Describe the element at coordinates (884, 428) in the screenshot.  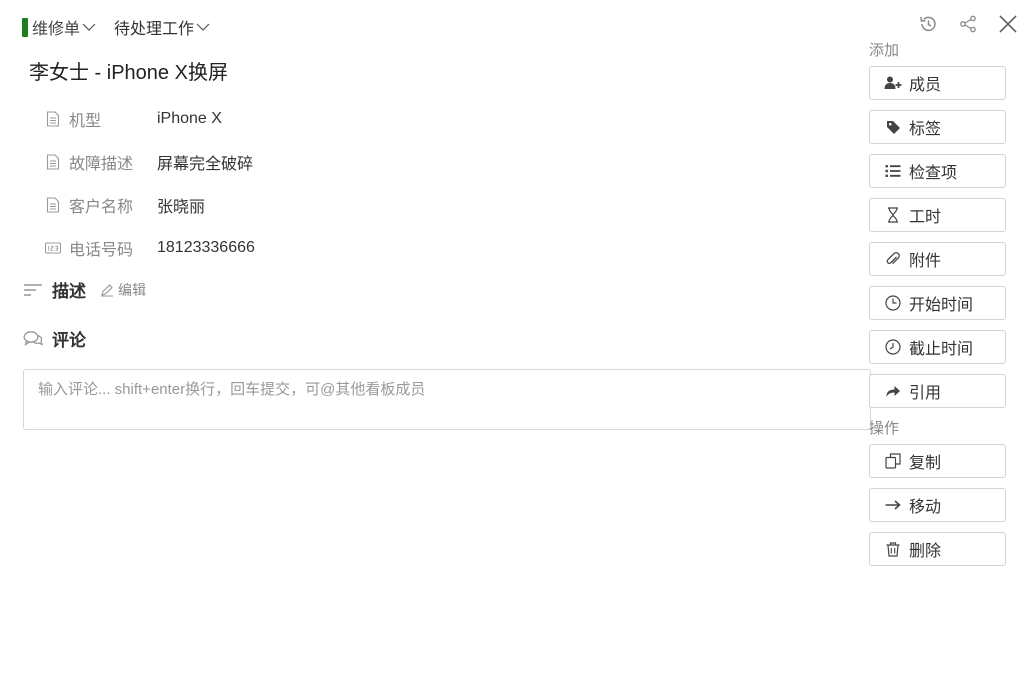
I see `actions-section-label: 操作` at that location.